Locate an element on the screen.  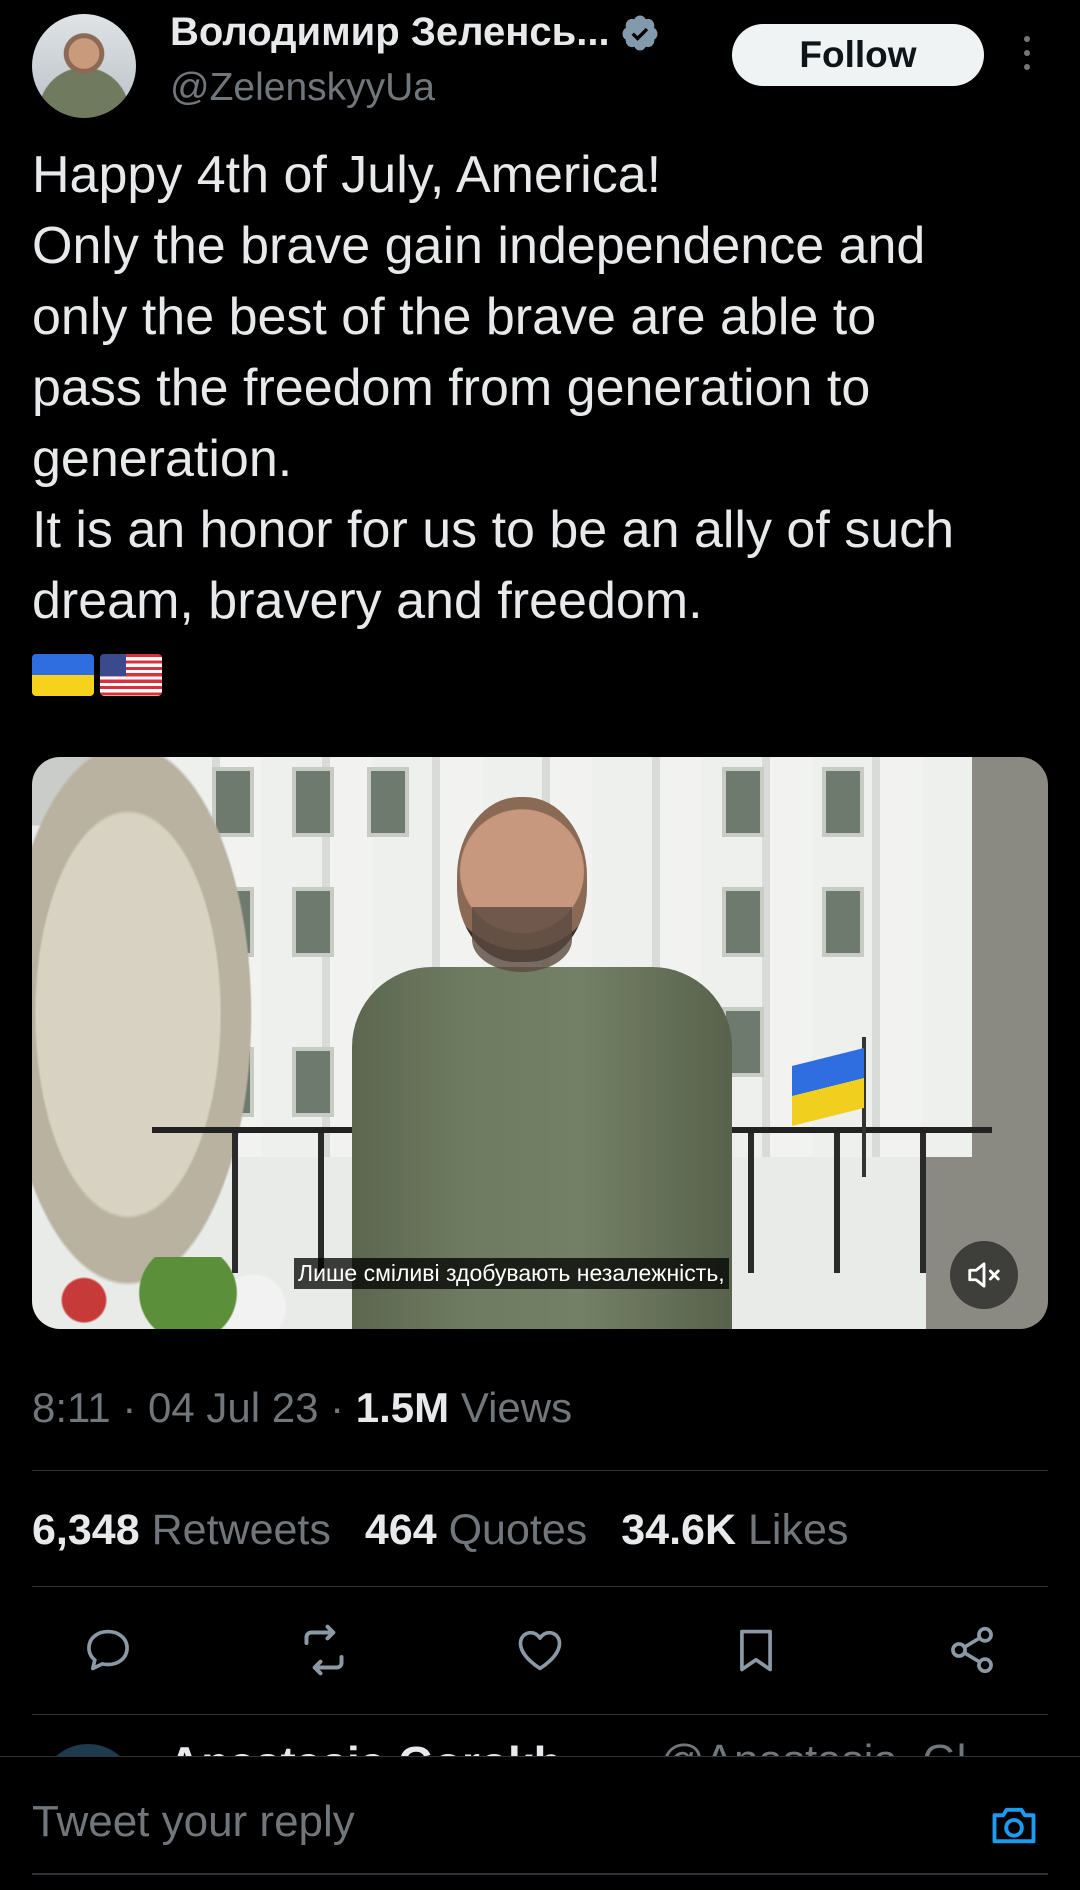
reply-author-name: Anastasia Gorokh is located at coordinates (365, 1747).